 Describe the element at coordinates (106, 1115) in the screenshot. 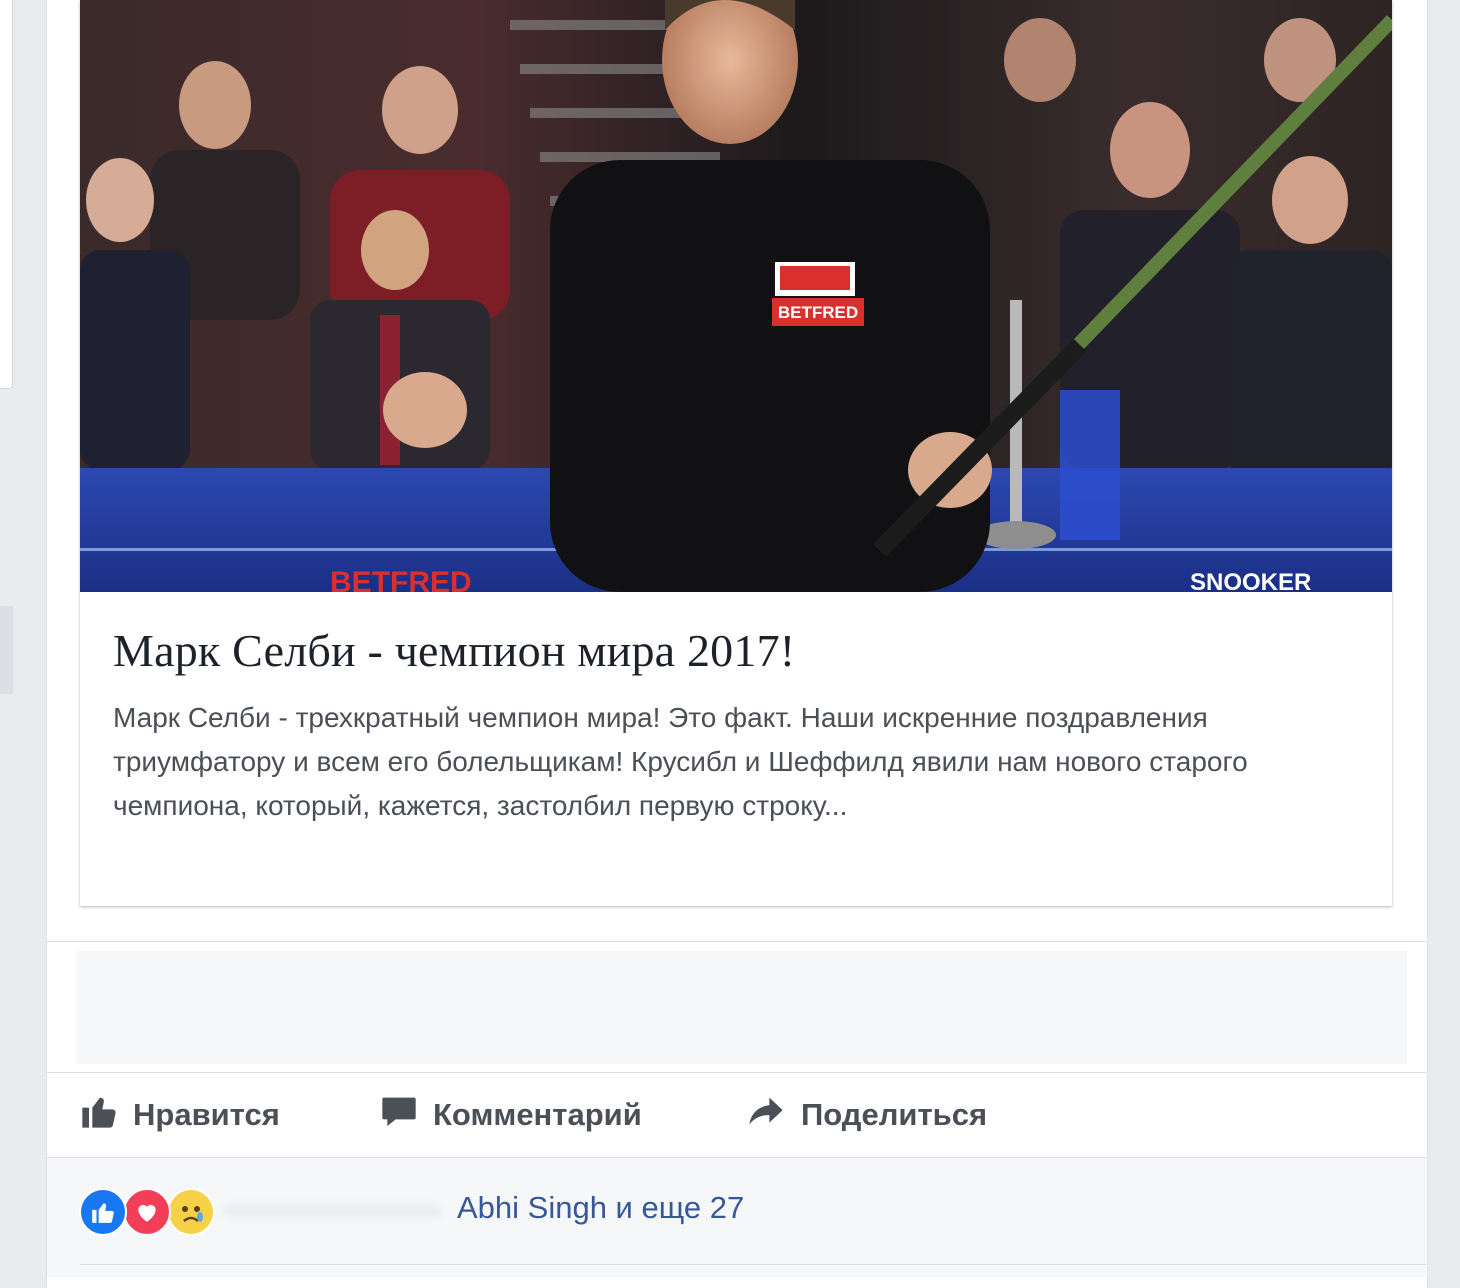

I see `thumbs-up-icon` at that location.